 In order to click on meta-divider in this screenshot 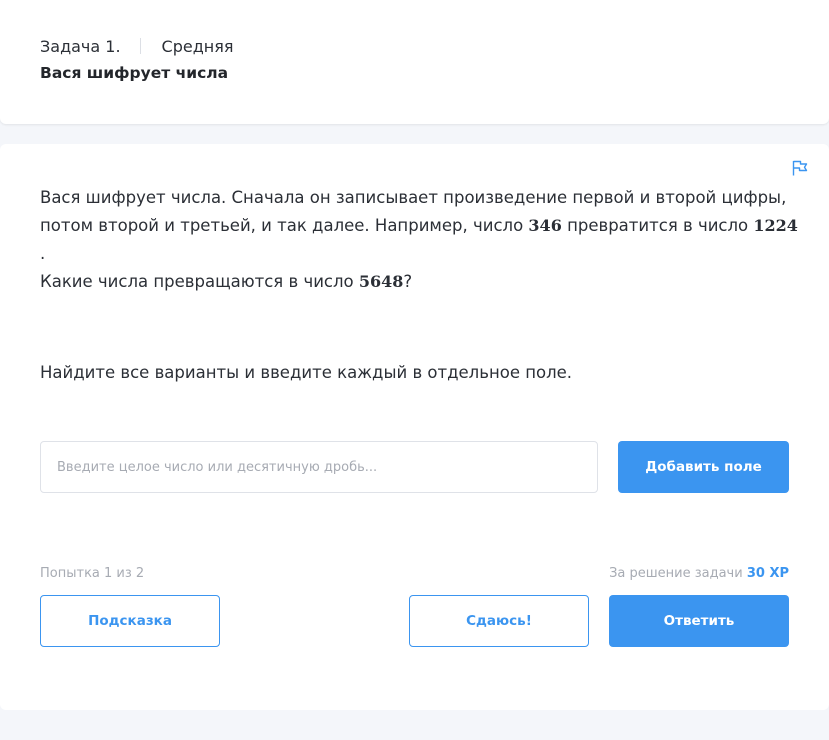, I will do `click(140, 46)`.